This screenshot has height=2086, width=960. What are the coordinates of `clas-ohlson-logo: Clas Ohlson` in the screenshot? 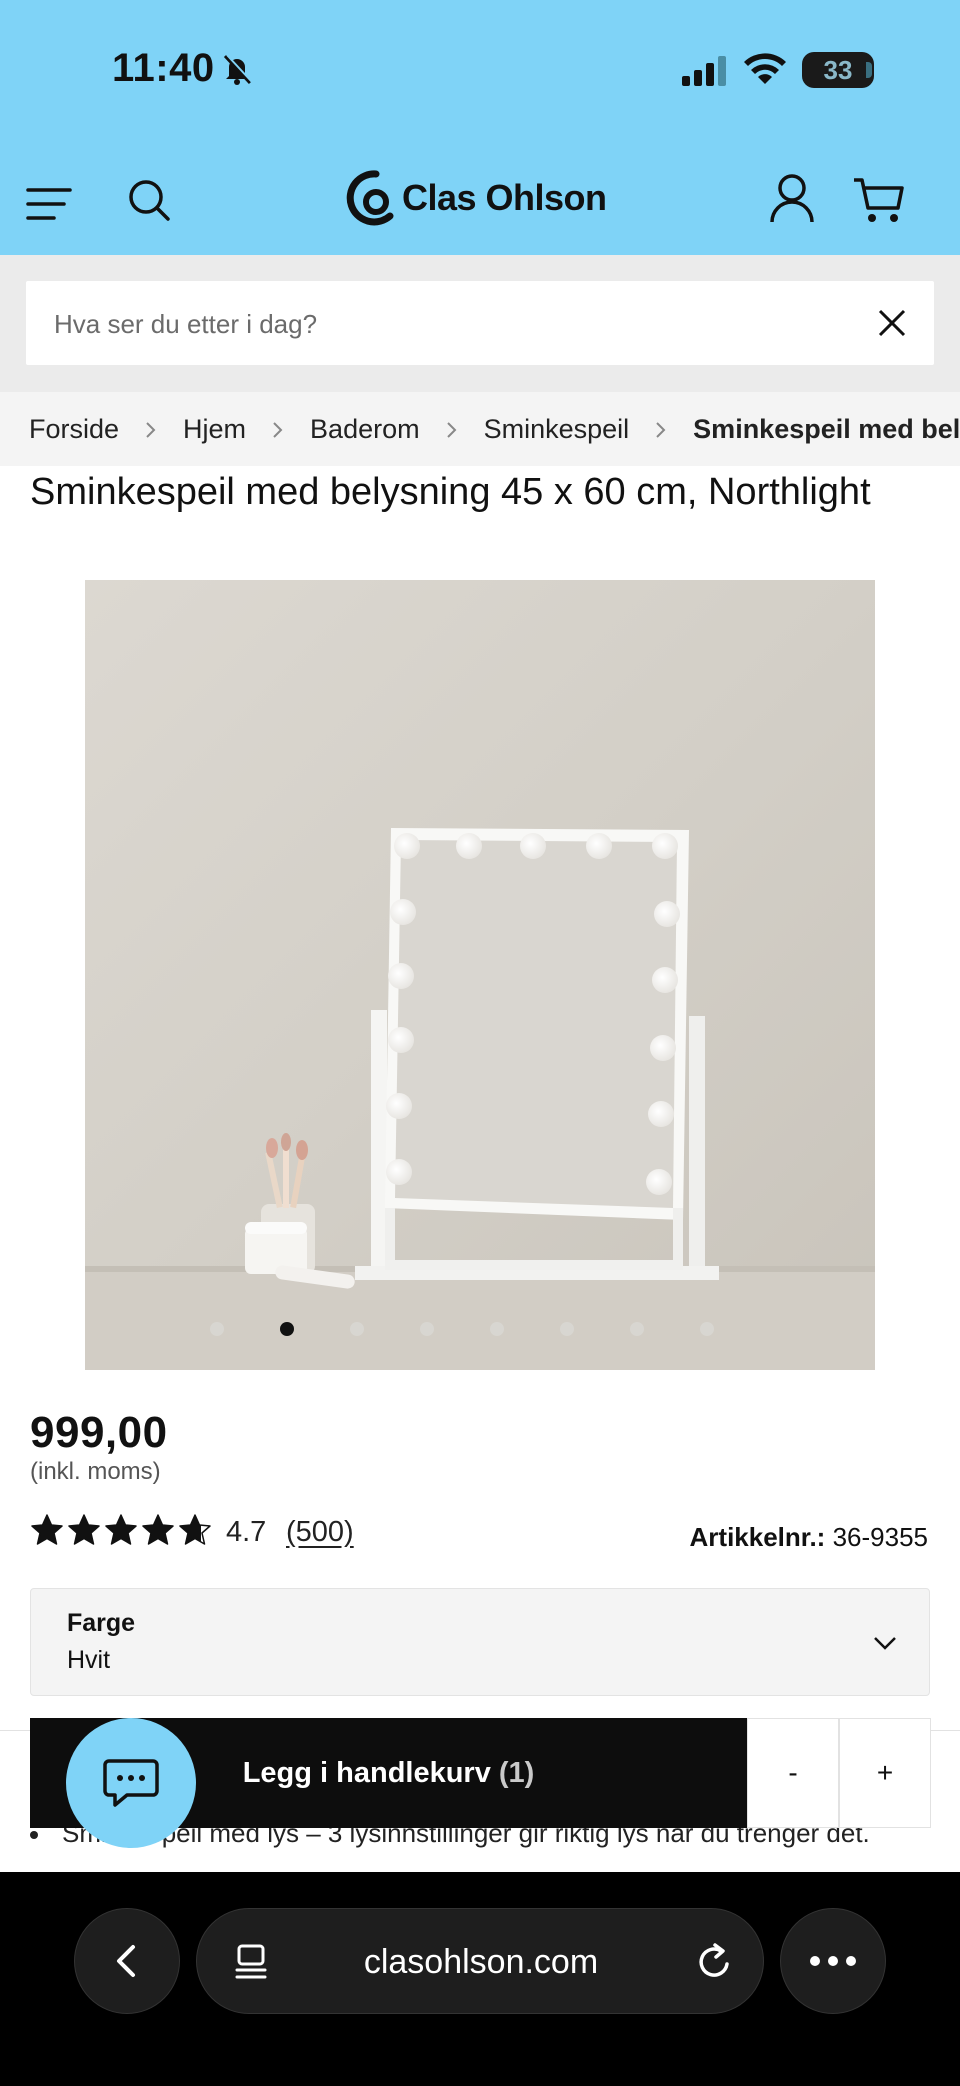 It's located at (476, 198).